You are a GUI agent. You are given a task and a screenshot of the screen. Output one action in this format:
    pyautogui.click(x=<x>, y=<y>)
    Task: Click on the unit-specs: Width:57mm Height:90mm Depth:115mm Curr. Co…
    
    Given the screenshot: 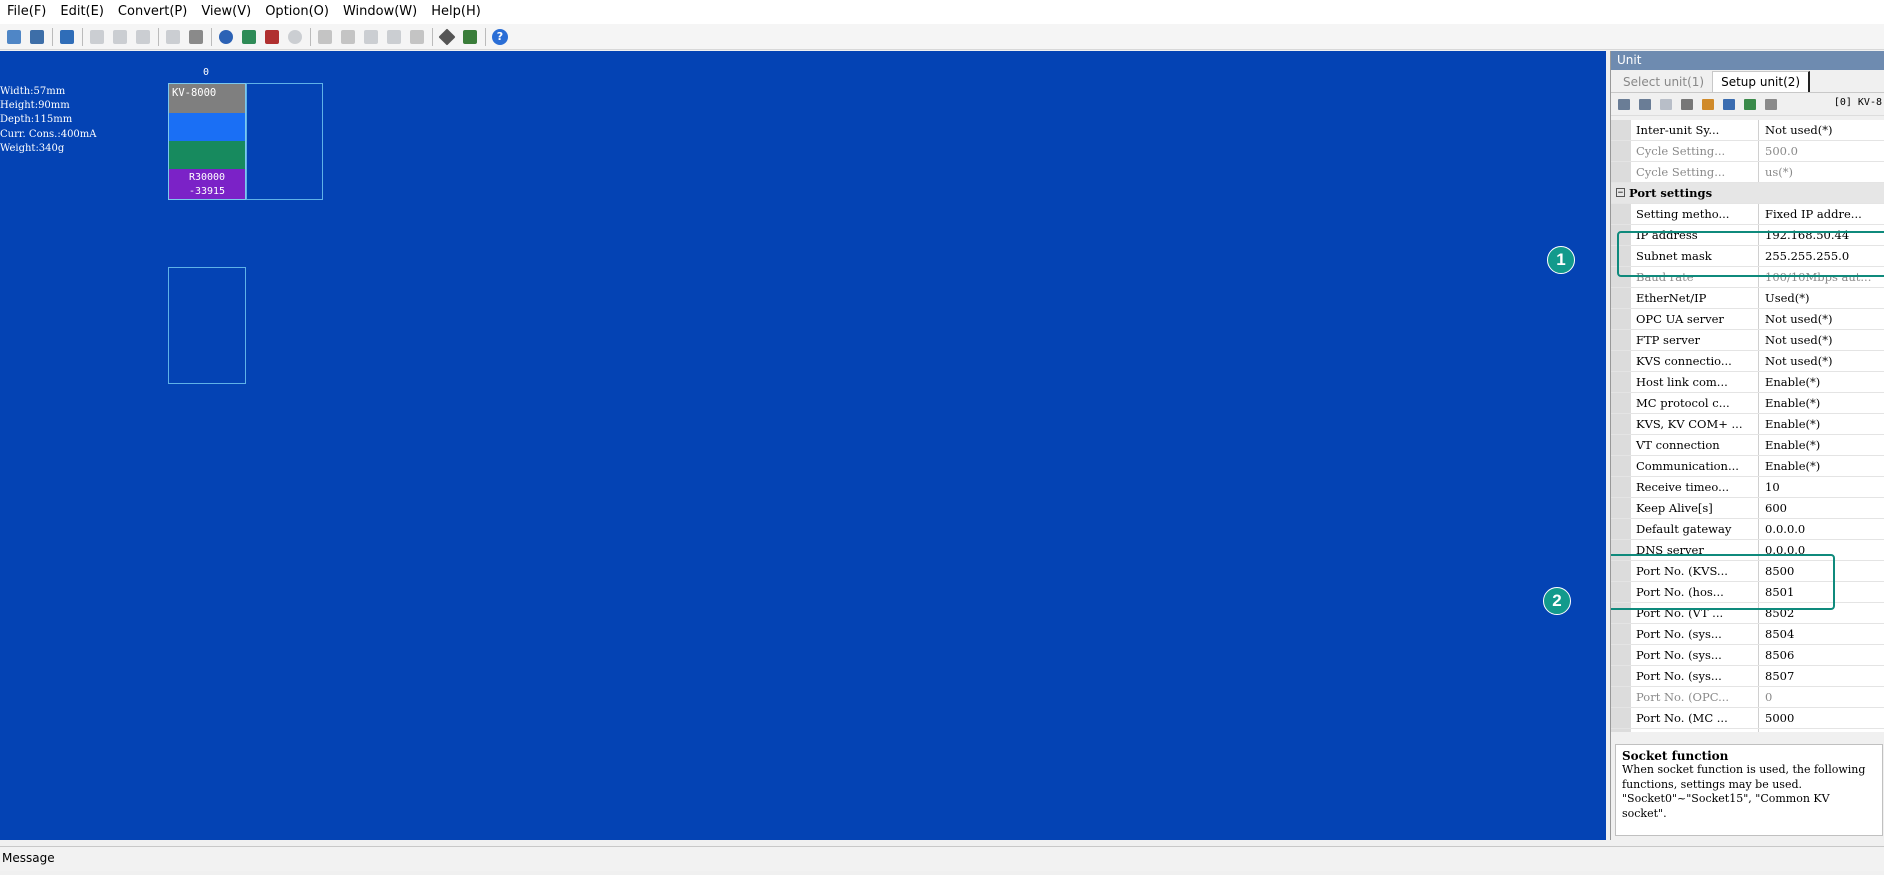 What is the action you would take?
    pyautogui.click(x=48, y=120)
    